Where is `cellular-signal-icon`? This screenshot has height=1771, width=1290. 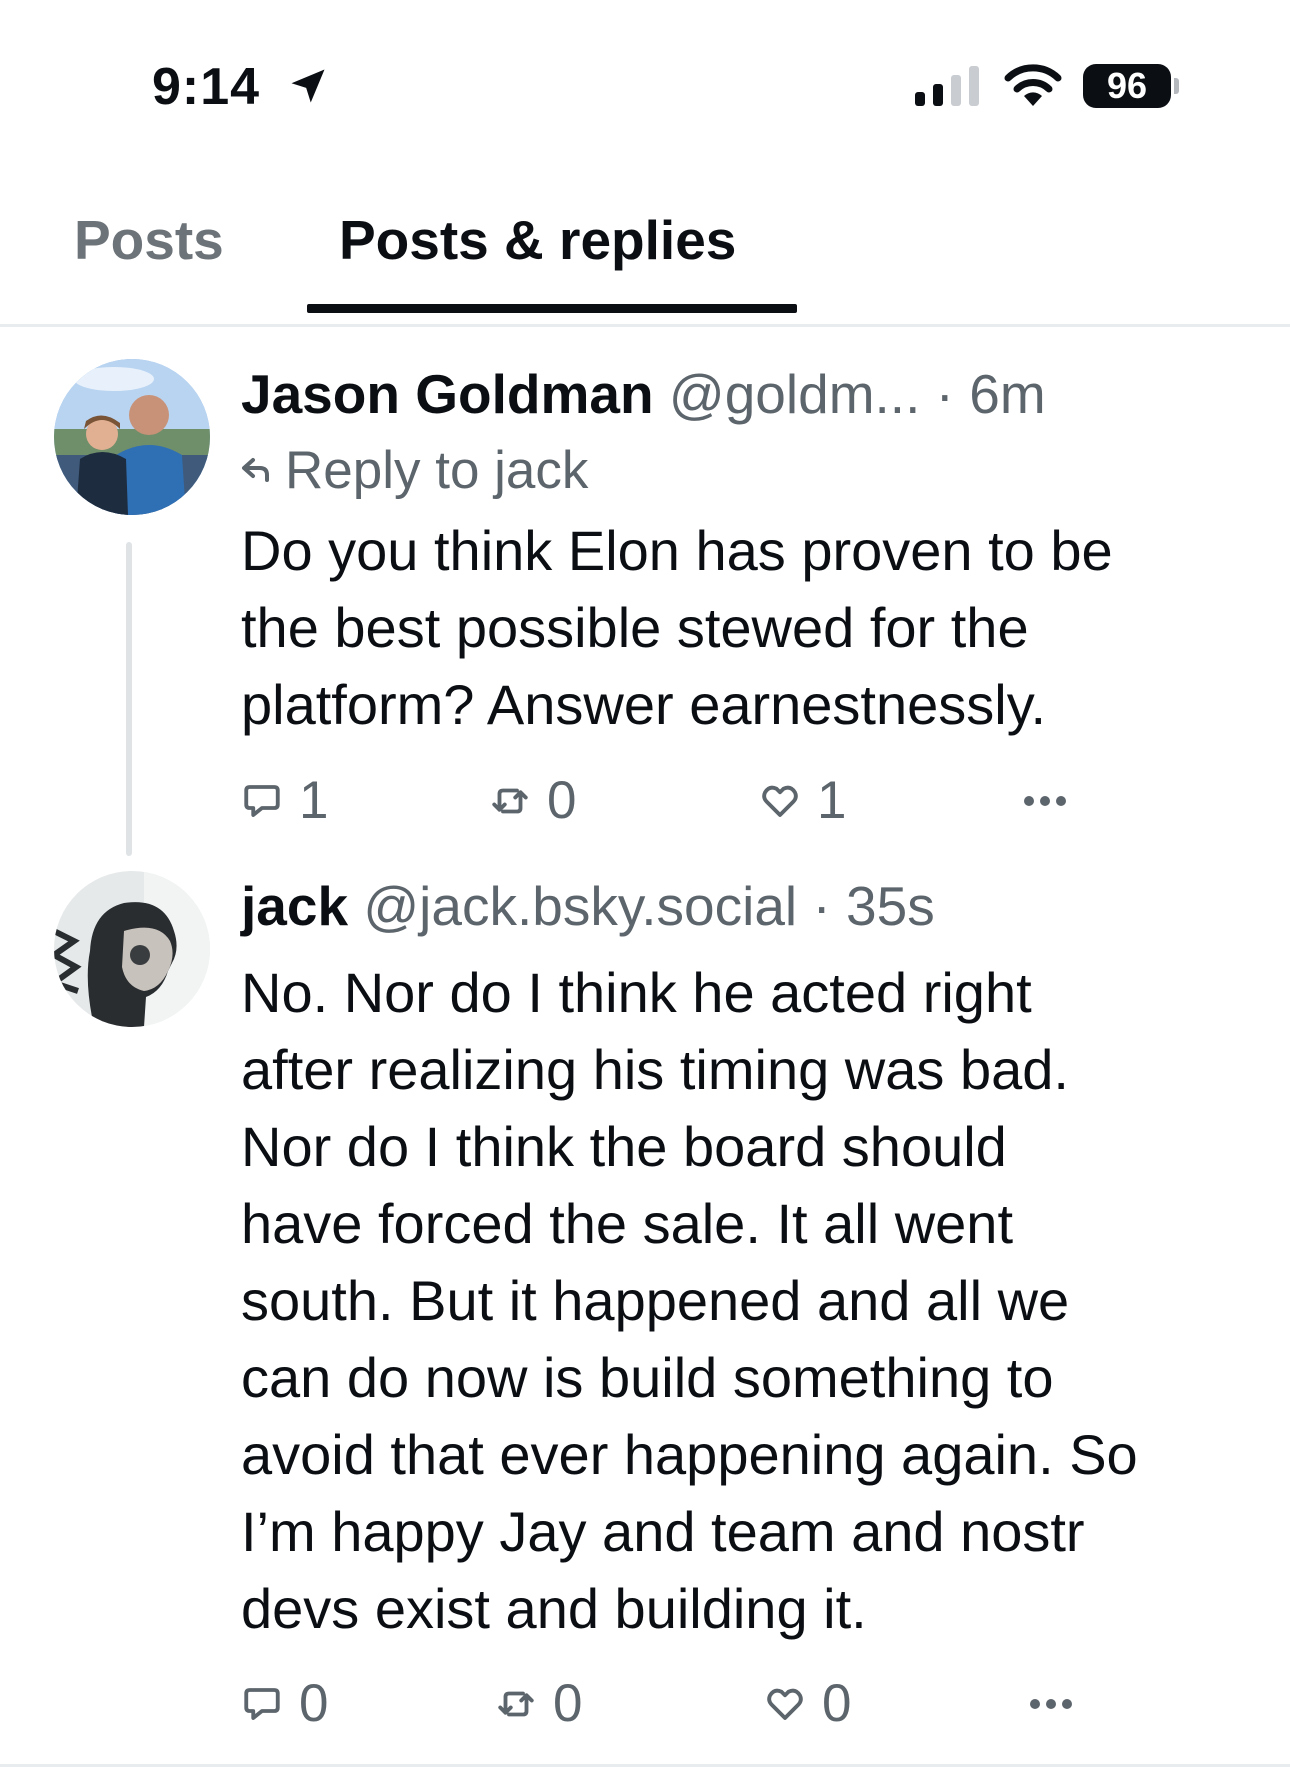
cellular-signal-icon is located at coordinates (947, 86).